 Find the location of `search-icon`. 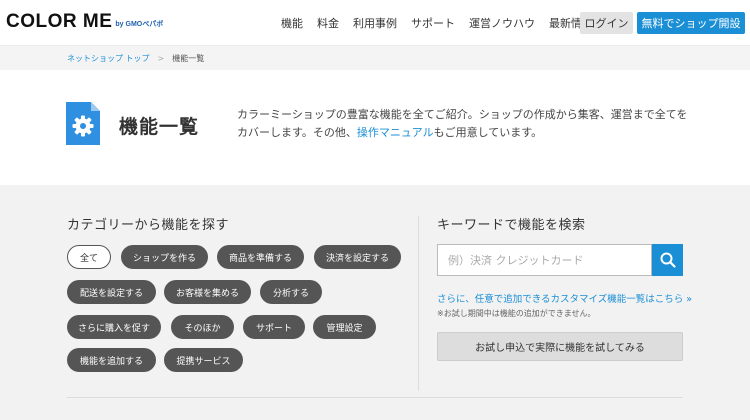

search-icon is located at coordinates (668, 260).